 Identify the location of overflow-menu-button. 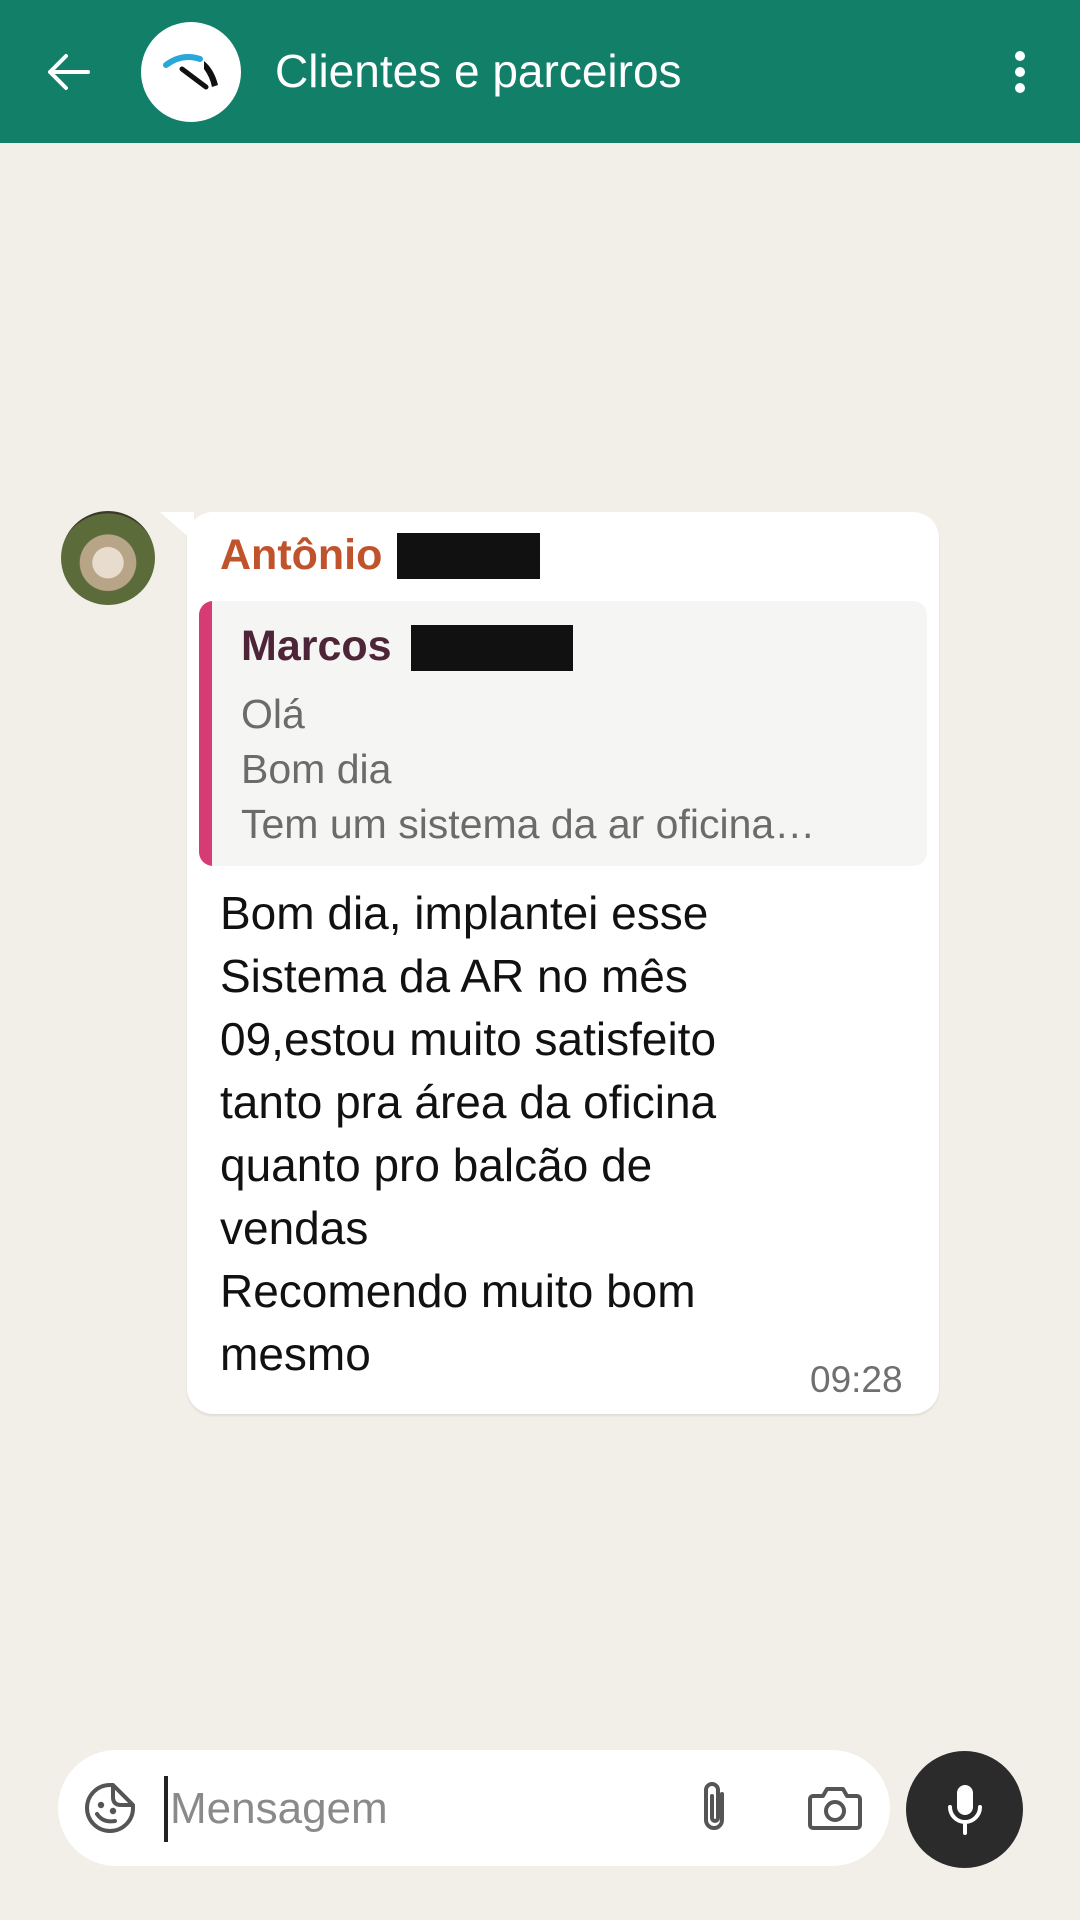
(1020, 72).